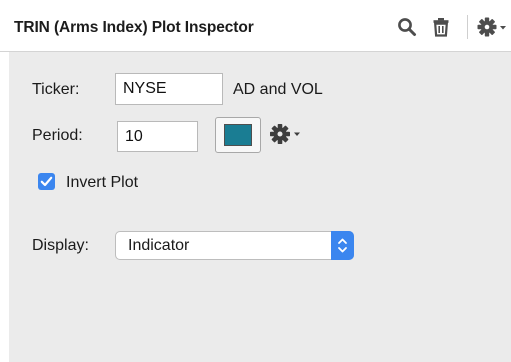 Image resolution: width=511 pixels, height=362 pixels. What do you see at coordinates (159, 245) in the screenshot?
I see `display-selected-value: Indicator` at bounding box center [159, 245].